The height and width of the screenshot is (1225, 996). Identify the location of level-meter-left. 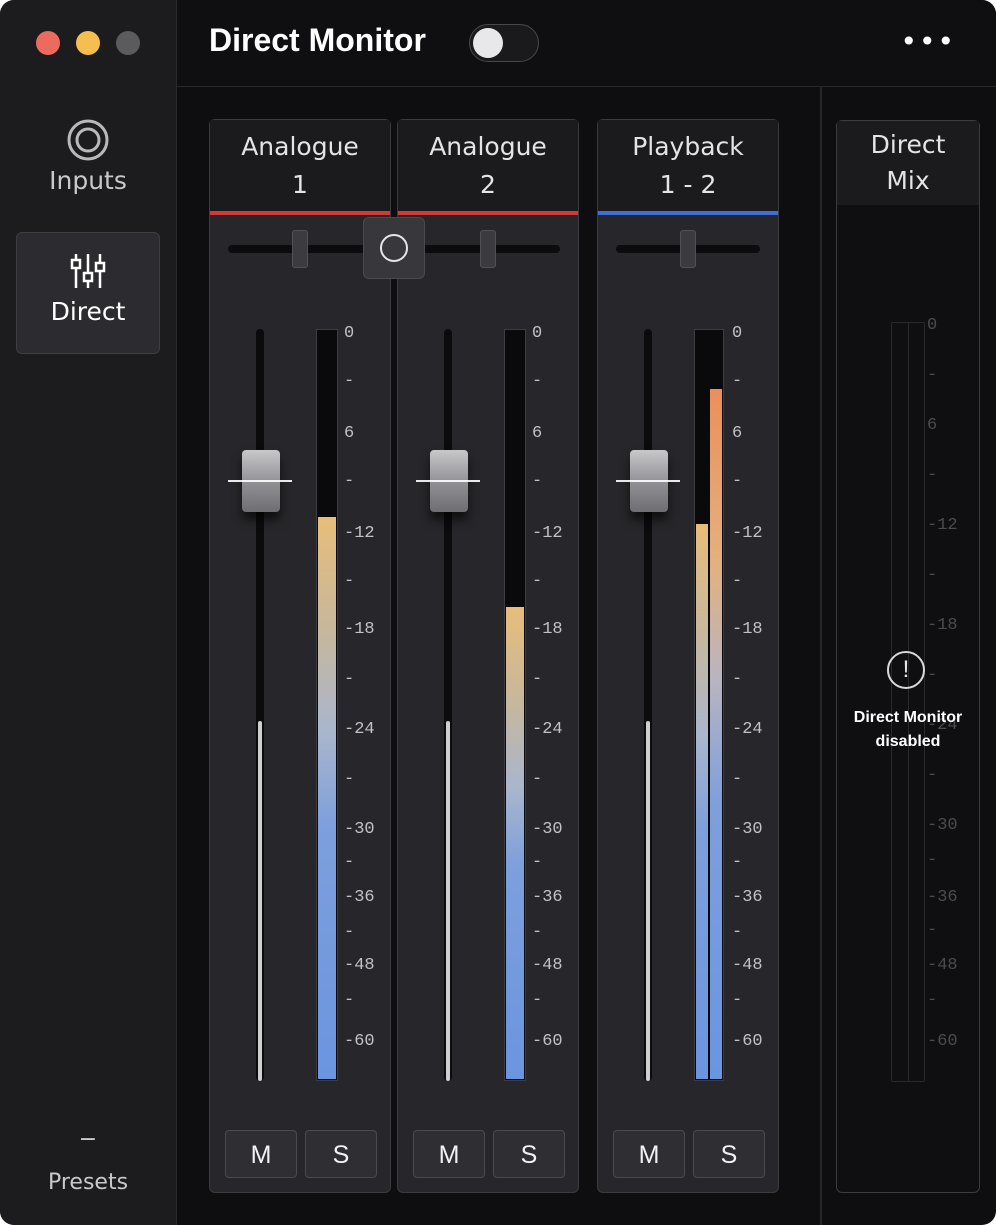
(702, 801).